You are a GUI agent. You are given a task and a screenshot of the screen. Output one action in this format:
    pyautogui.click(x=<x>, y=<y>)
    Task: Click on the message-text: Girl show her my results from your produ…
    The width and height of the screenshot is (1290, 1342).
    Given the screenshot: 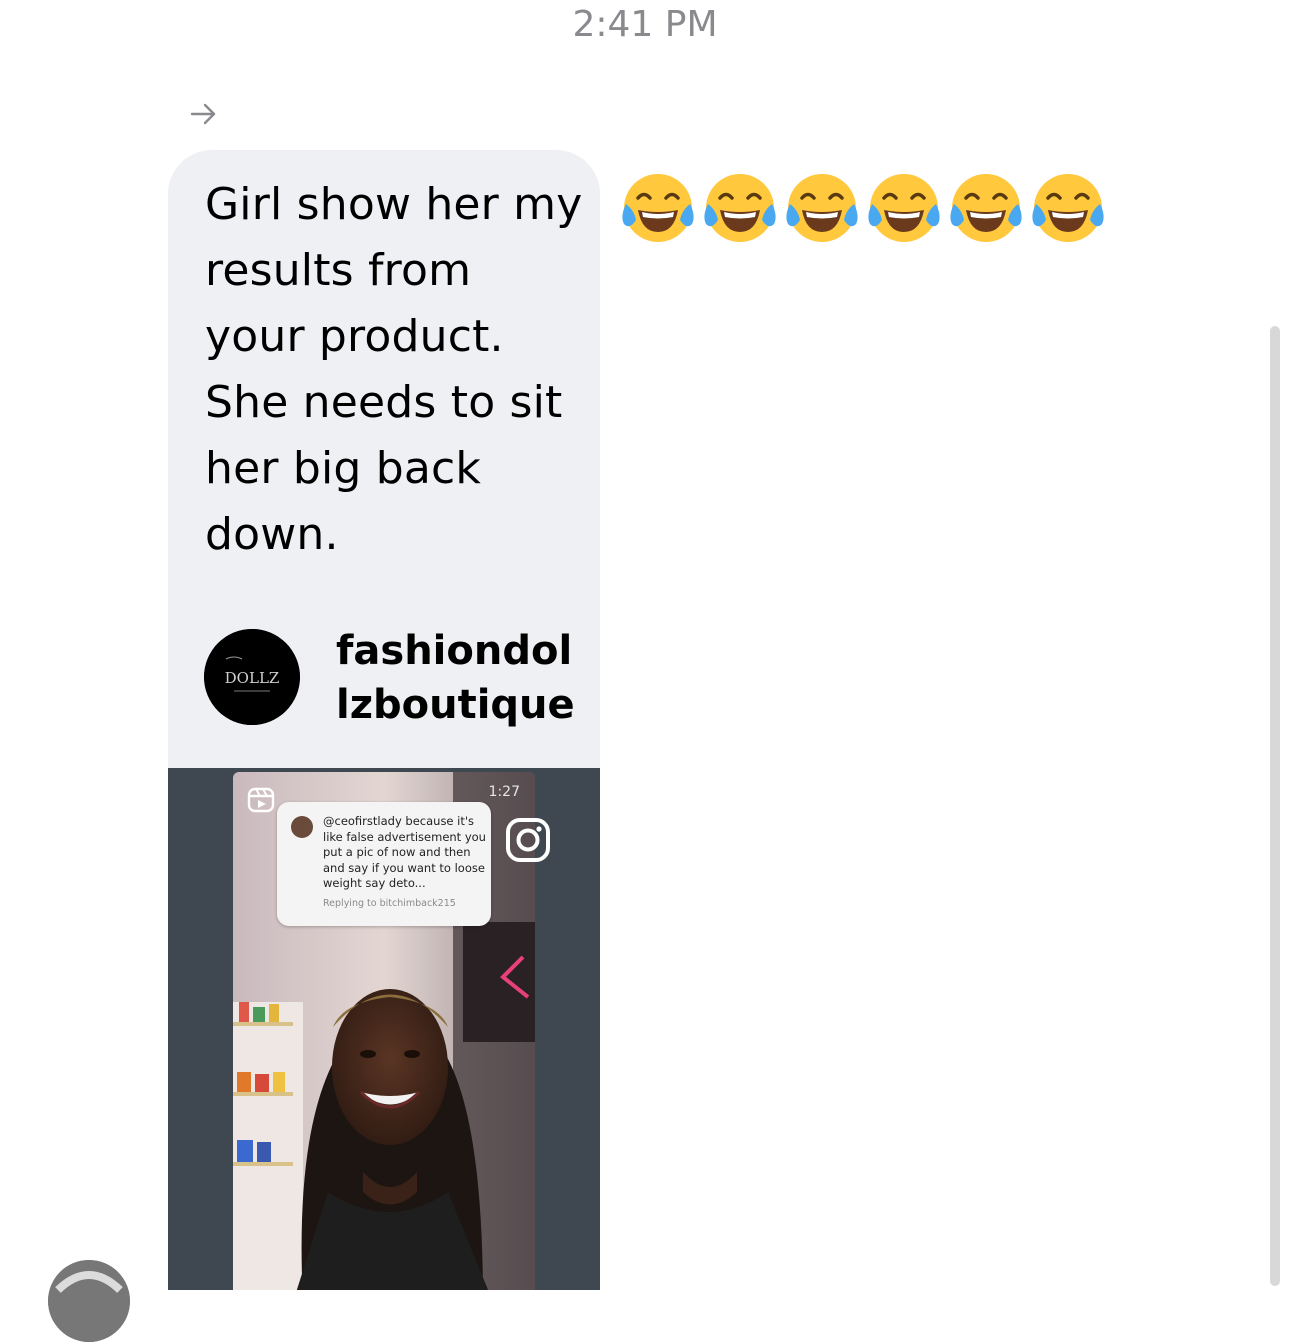 What is the action you would take?
    pyautogui.click(x=394, y=369)
    